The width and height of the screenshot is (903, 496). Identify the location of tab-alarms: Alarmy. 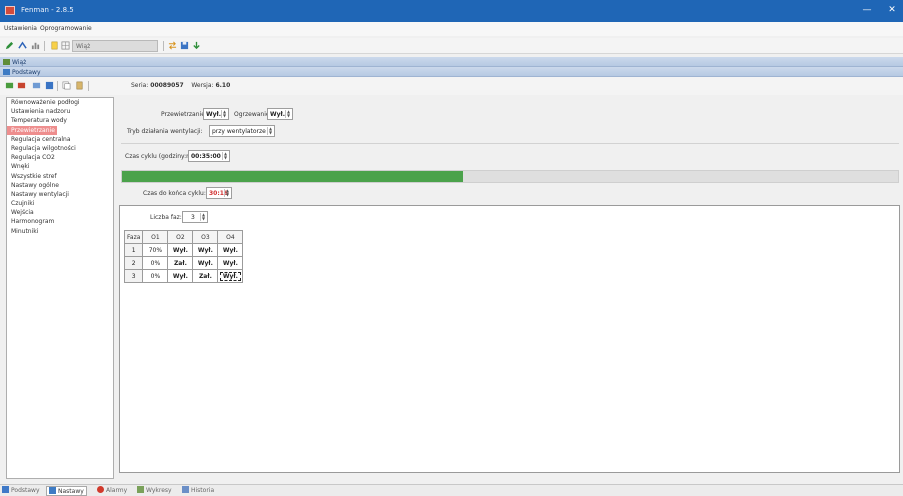
(112, 491).